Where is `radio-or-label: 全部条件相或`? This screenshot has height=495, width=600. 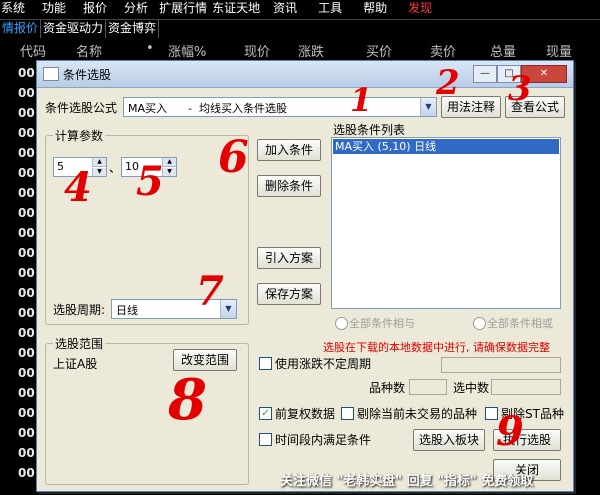 radio-or-label: 全部条件相或 is located at coordinates (520, 323).